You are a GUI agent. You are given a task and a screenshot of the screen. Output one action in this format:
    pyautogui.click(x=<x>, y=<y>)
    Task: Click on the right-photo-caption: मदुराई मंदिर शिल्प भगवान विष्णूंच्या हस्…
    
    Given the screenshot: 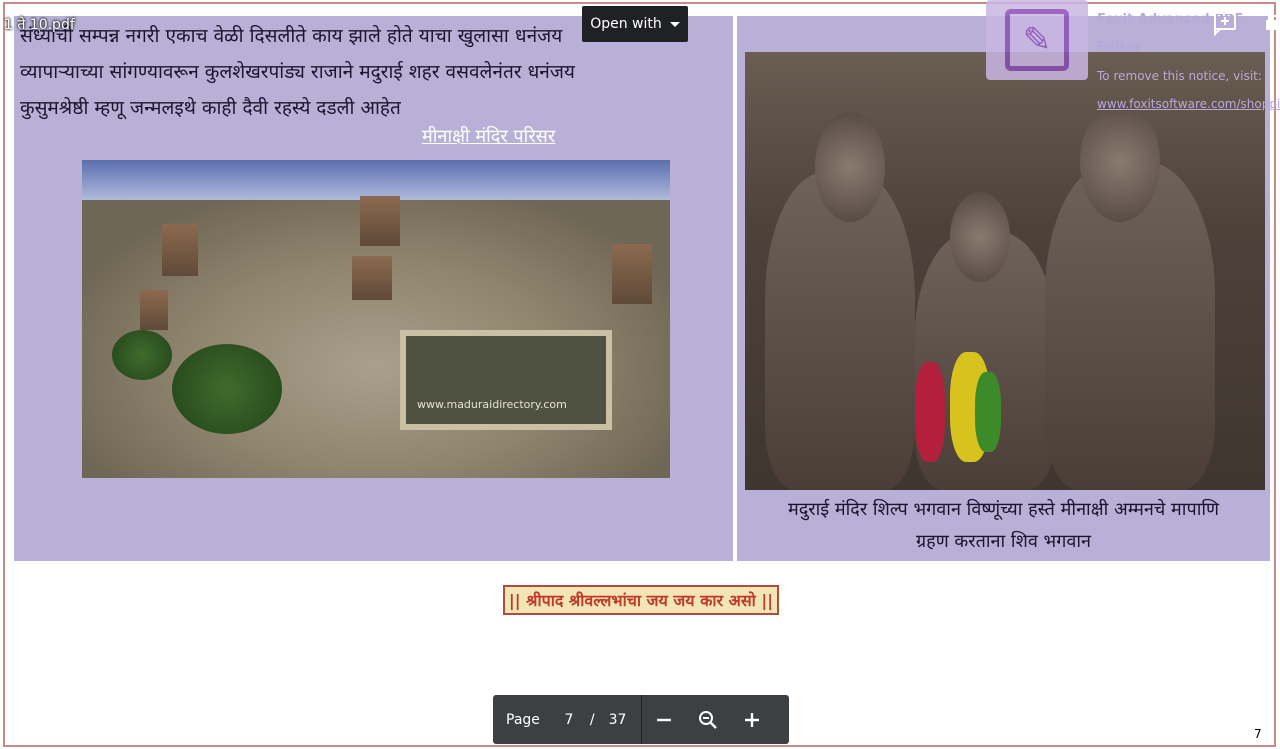 What is the action you would take?
    pyautogui.click(x=1003, y=526)
    